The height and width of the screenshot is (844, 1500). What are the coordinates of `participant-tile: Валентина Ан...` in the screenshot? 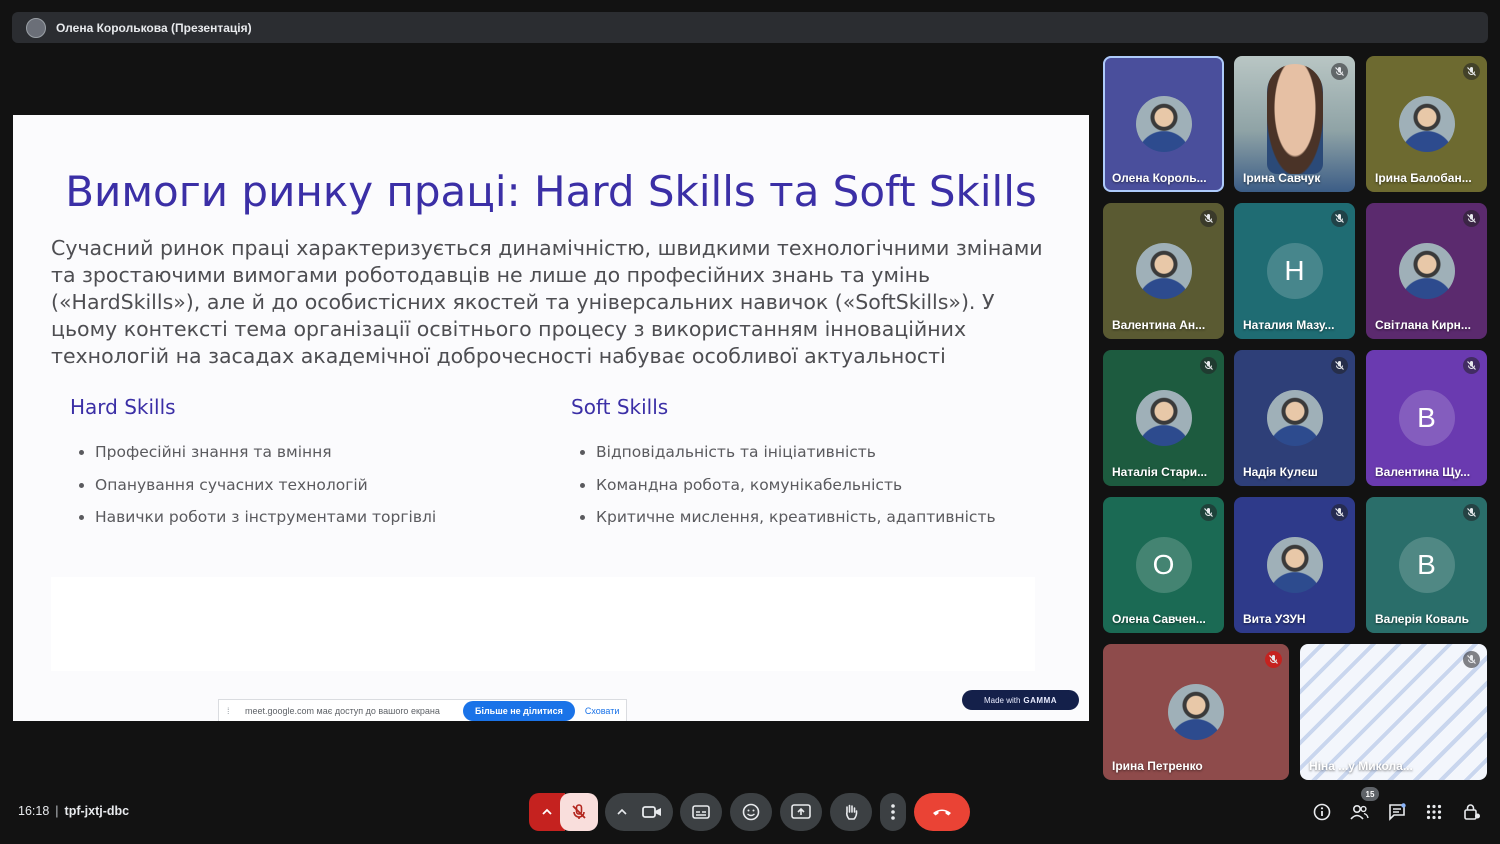 It's located at (1163, 271).